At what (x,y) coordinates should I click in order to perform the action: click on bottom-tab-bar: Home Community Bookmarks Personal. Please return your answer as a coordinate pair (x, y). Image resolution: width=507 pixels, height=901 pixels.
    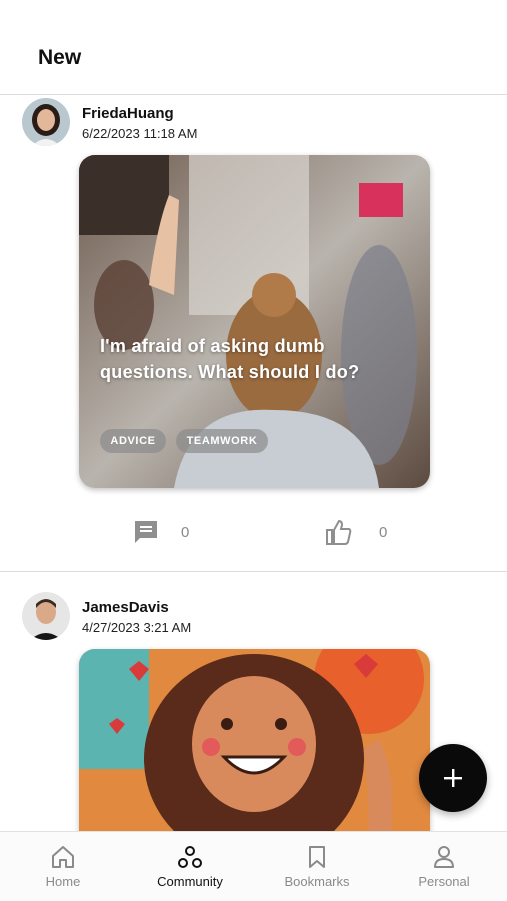
    Looking at the image, I should click on (253, 866).